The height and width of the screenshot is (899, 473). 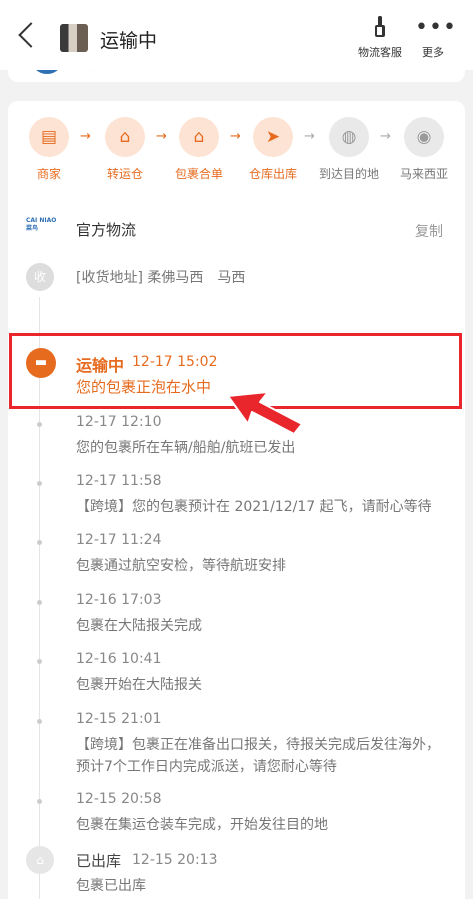 What do you see at coordinates (161, 278) in the screenshot?
I see `receiver-address: [收货地址] 柔佛马西 马西` at bounding box center [161, 278].